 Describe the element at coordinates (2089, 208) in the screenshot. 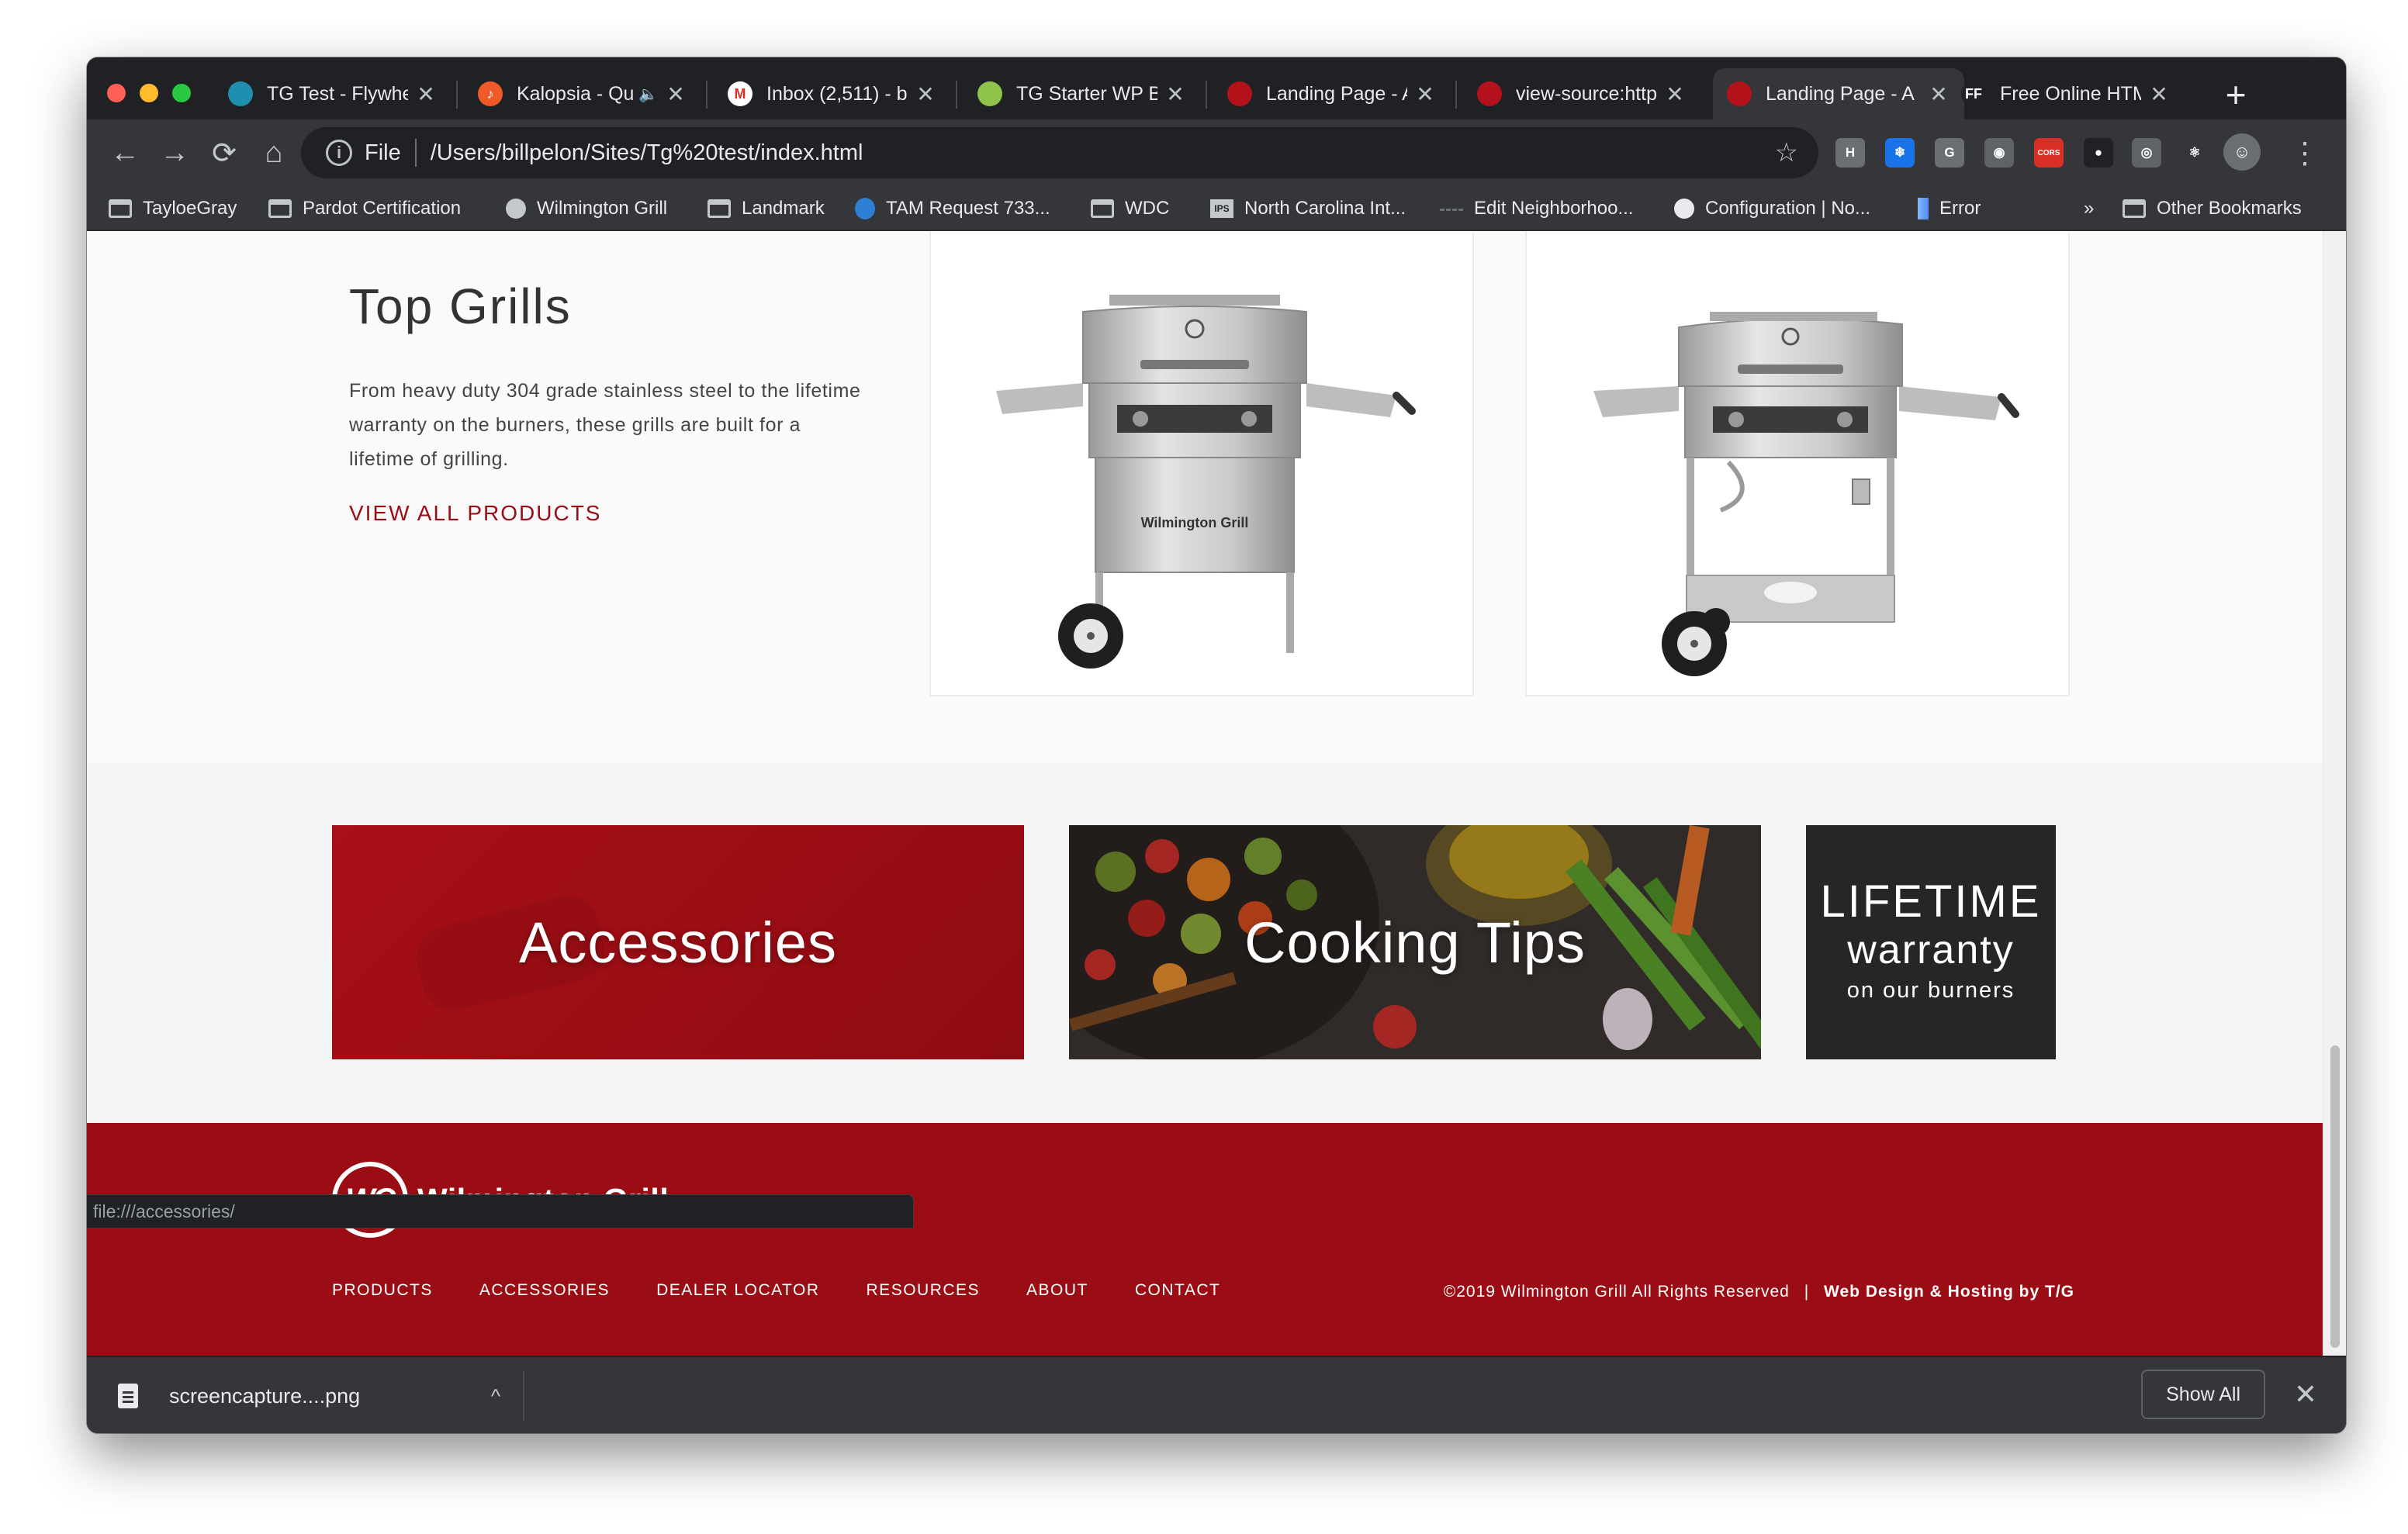

I see `bookmarks-overflow-button: »` at that location.